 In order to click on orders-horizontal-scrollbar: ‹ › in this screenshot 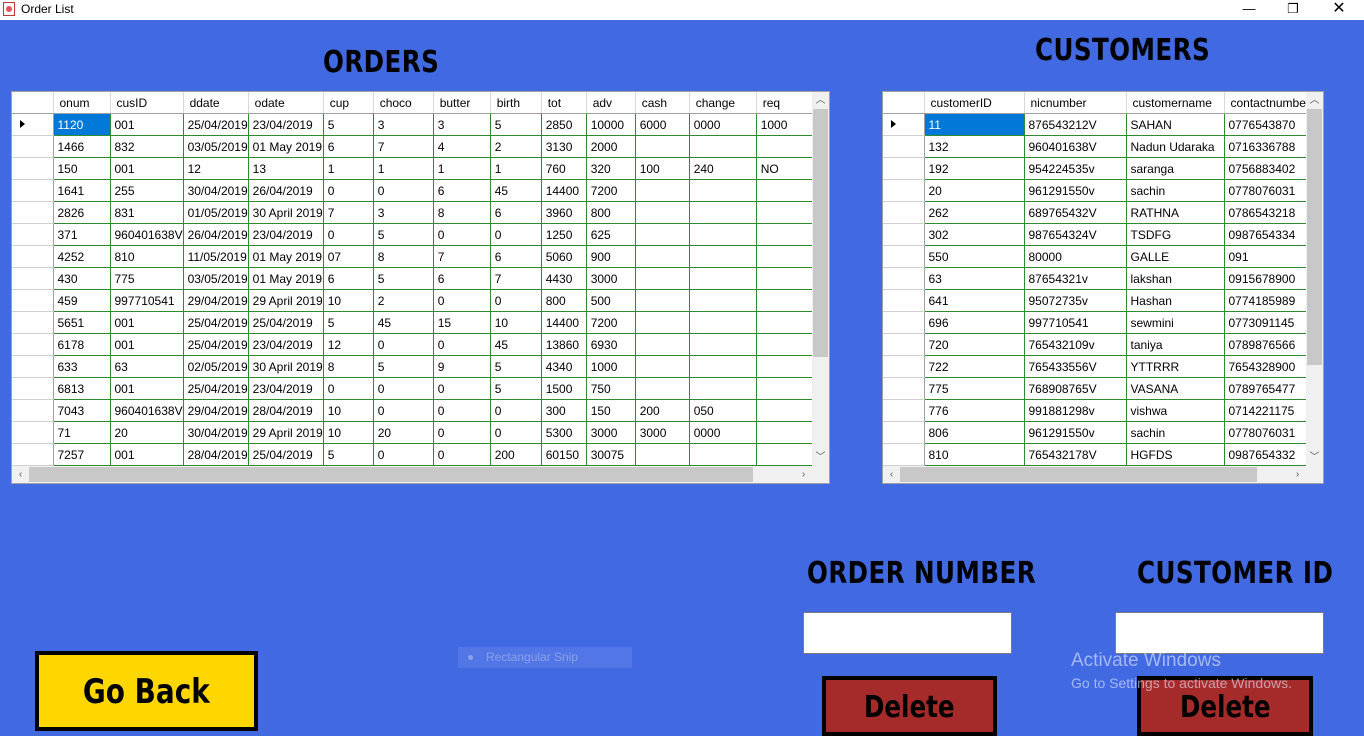, I will do `click(412, 474)`.